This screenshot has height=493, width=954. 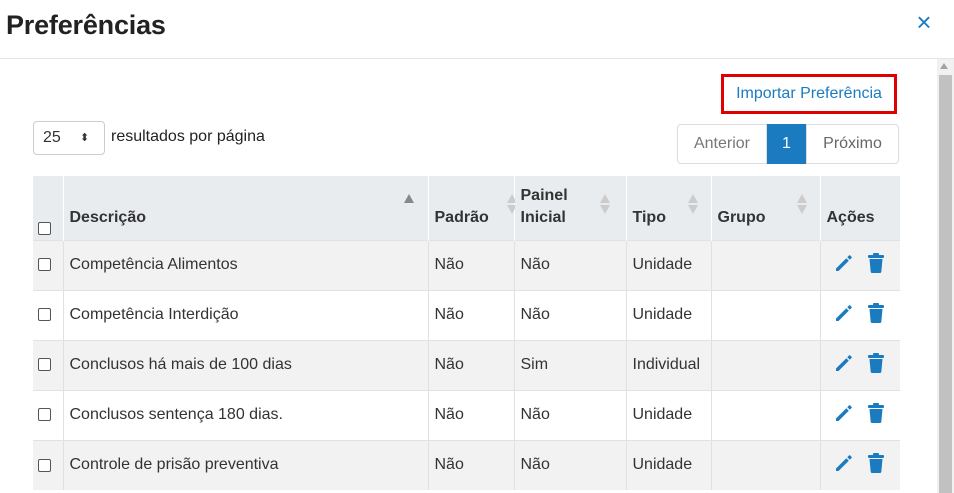 I want to click on vertical-scrollbar, so click(x=945, y=276).